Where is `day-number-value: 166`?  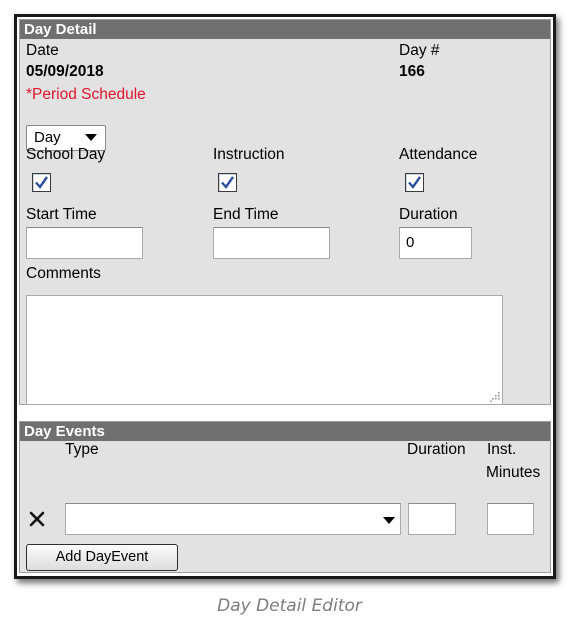
day-number-value: 166 is located at coordinates (412, 71).